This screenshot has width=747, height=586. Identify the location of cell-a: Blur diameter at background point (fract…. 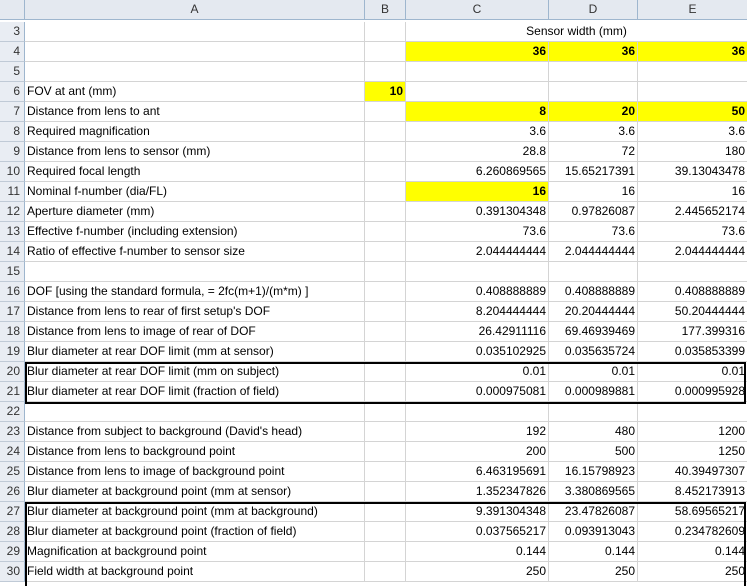
(195, 532).